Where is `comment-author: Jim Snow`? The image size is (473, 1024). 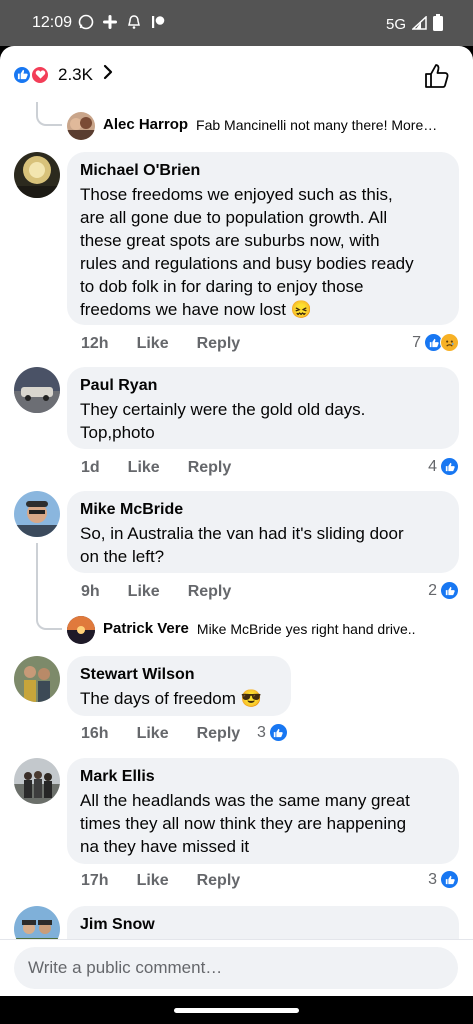
comment-author: Jim Snow is located at coordinates (263, 925).